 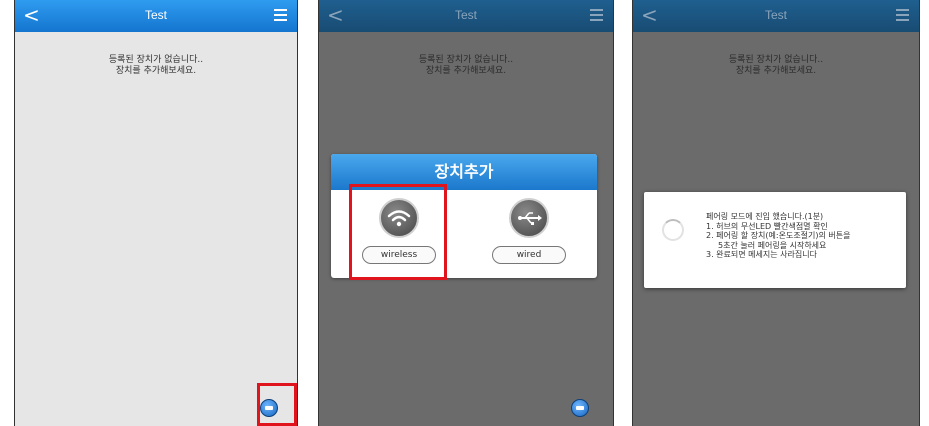 I want to click on pairing-line: 2. 페어링 할 장치(예:온도조절기)의 버튼을, so click(x=778, y=235).